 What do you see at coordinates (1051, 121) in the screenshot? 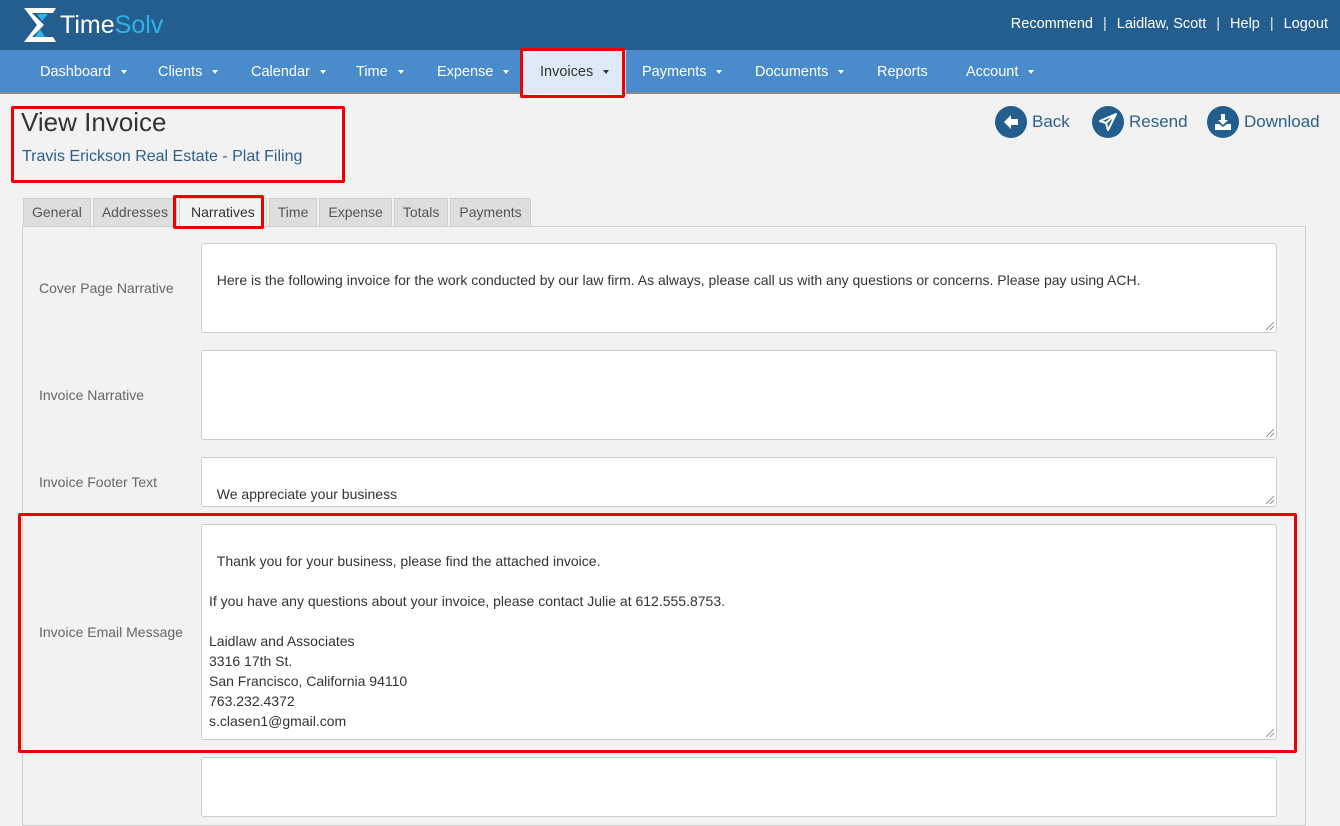
I see `back-label: Back` at bounding box center [1051, 121].